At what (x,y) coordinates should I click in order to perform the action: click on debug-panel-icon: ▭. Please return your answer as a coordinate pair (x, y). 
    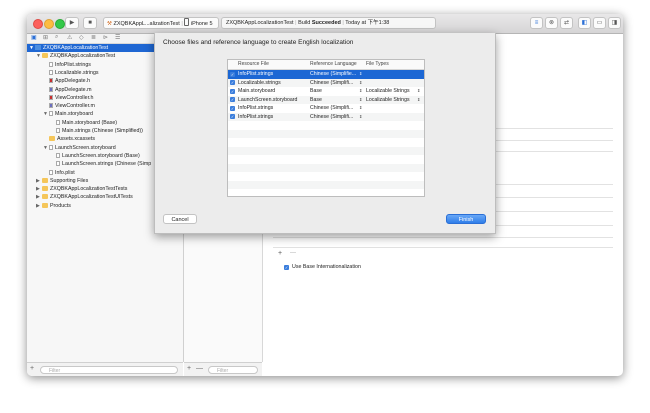
    Looking at the image, I should click on (599, 23).